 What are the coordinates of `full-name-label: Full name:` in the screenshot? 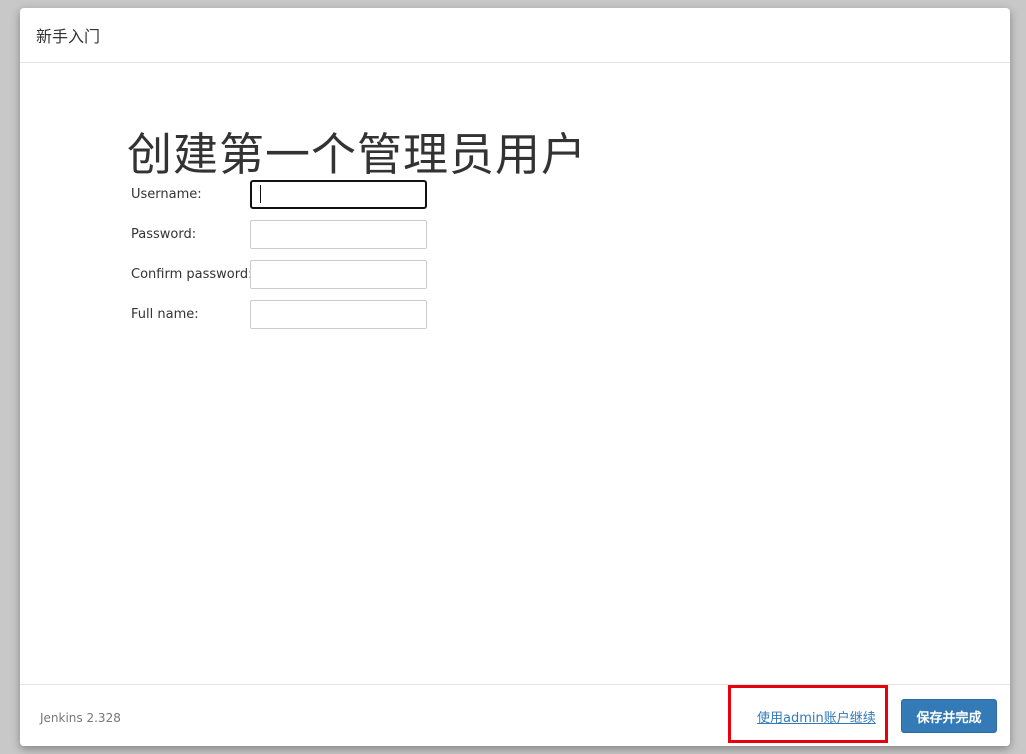 It's located at (165, 314).